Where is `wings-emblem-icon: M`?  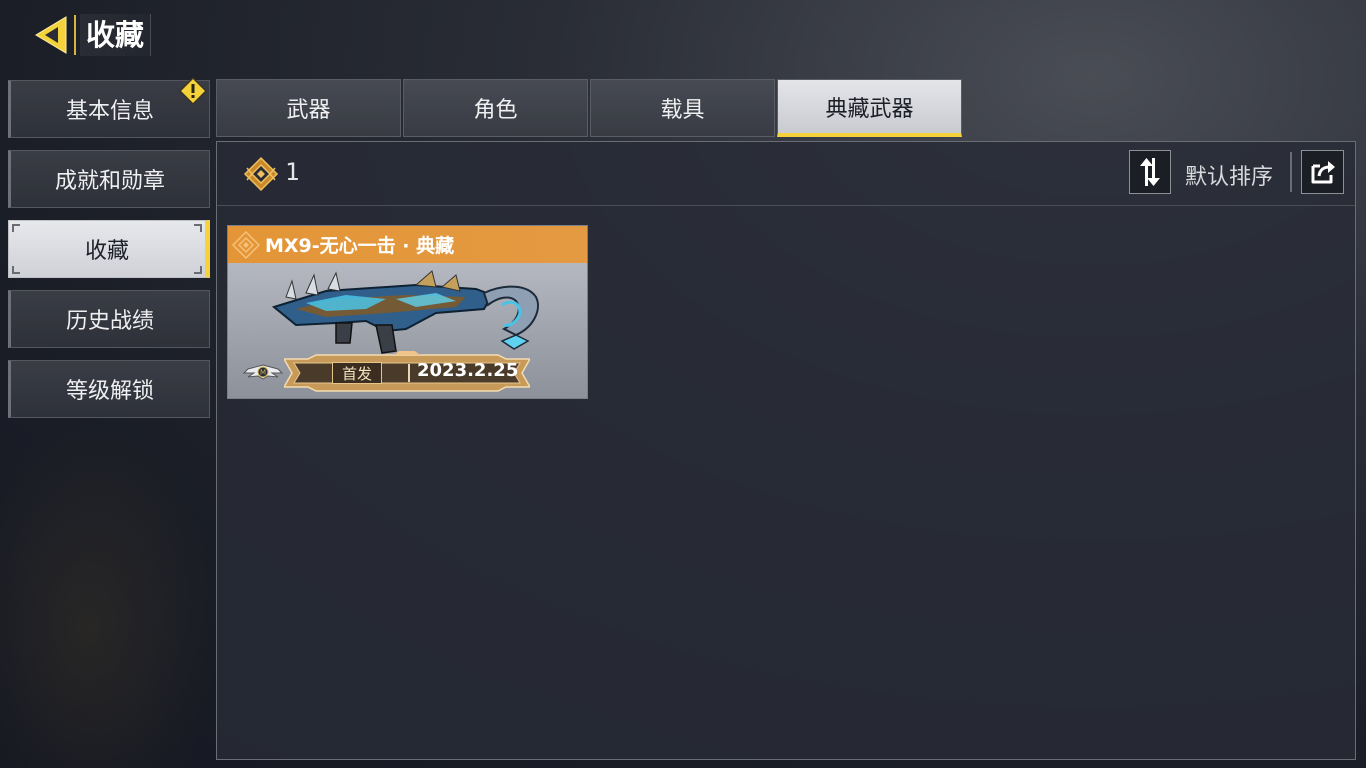
wings-emblem-icon: M is located at coordinates (263, 372).